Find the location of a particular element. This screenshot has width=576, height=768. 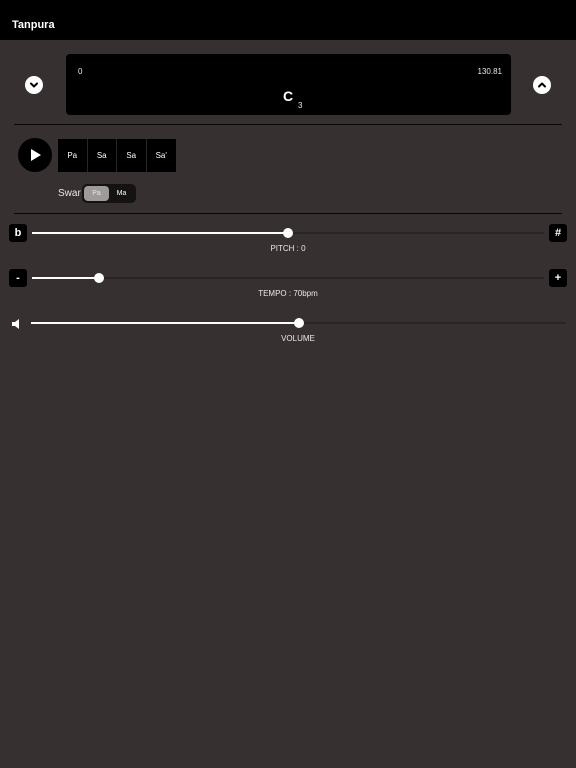

swar-toggle: Pa Ma is located at coordinates (109, 193).